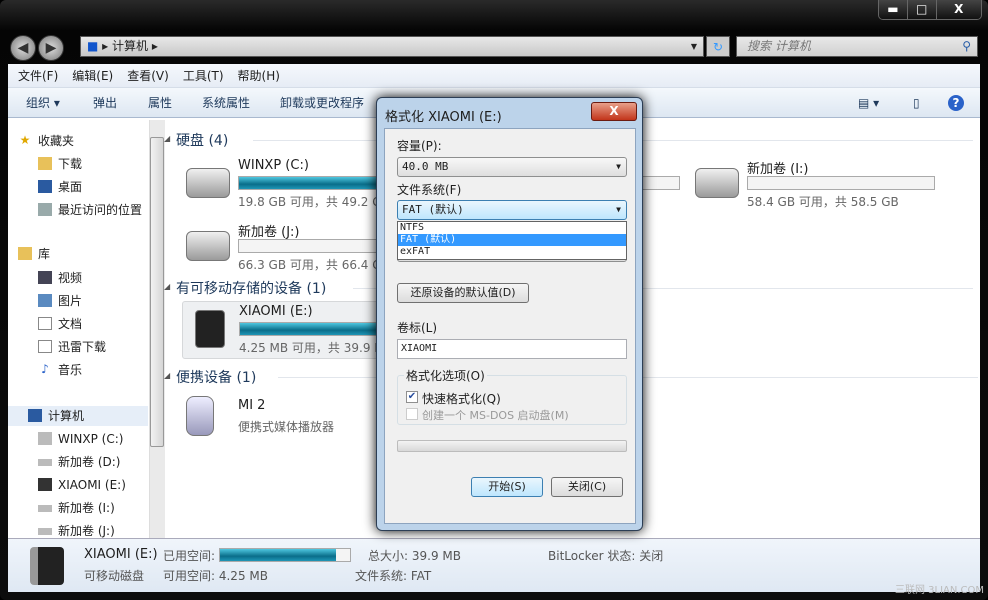 This screenshot has height=600, width=988. I want to click on restore-defaults-button: 还原设备的默认值(D), so click(463, 293).